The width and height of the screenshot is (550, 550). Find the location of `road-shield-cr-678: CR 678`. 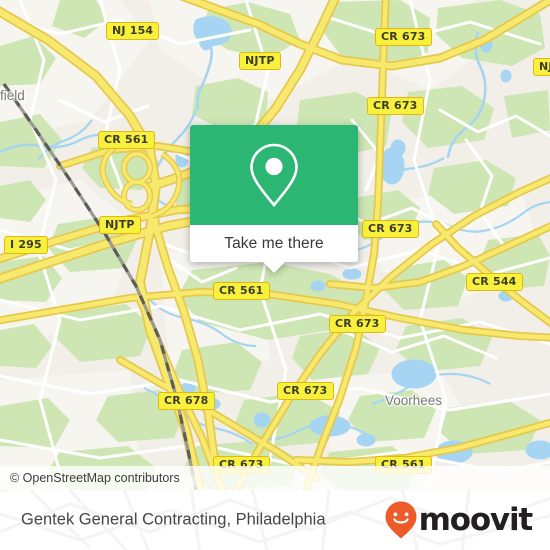

road-shield-cr-678: CR 678 is located at coordinates (186, 401).